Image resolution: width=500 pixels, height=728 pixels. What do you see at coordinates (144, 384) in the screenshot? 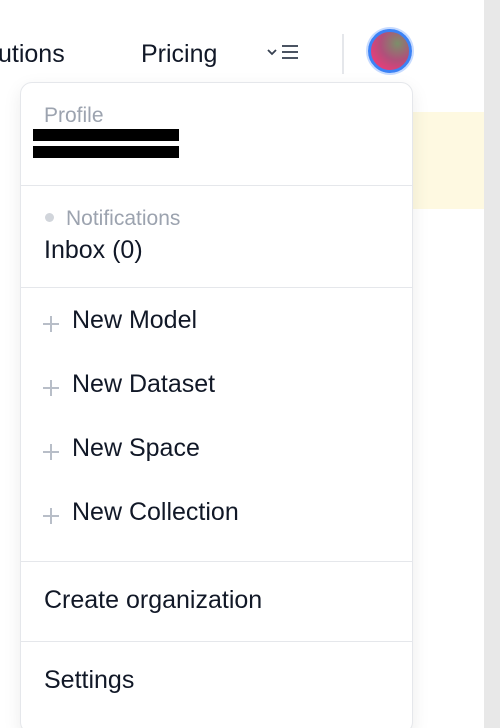
I see `new-dataset-label: New Dataset` at bounding box center [144, 384].